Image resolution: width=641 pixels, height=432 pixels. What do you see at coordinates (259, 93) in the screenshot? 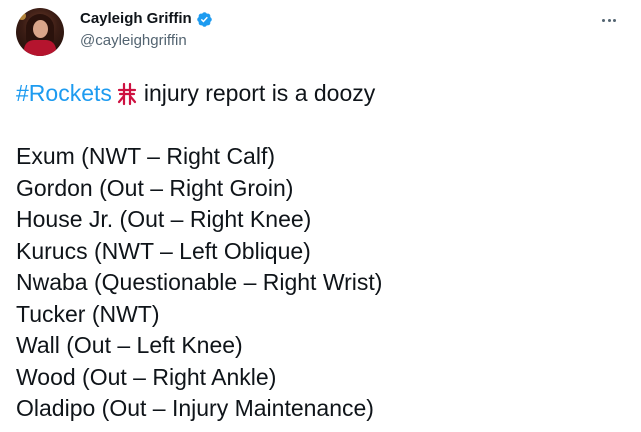
I see `tweet-intro-text: injury report is a doozy` at bounding box center [259, 93].